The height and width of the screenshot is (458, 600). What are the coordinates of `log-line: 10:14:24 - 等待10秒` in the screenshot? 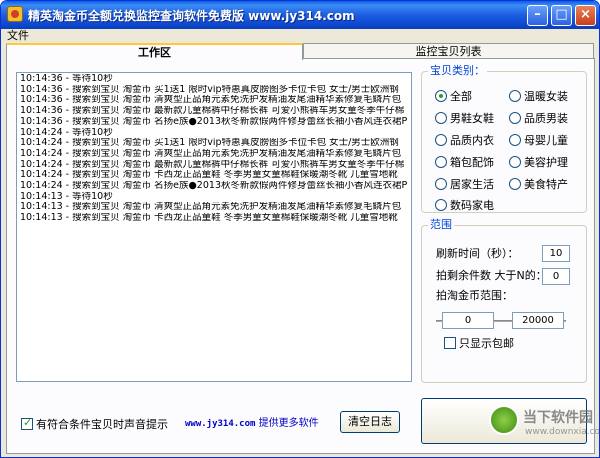 It's located at (66, 132).